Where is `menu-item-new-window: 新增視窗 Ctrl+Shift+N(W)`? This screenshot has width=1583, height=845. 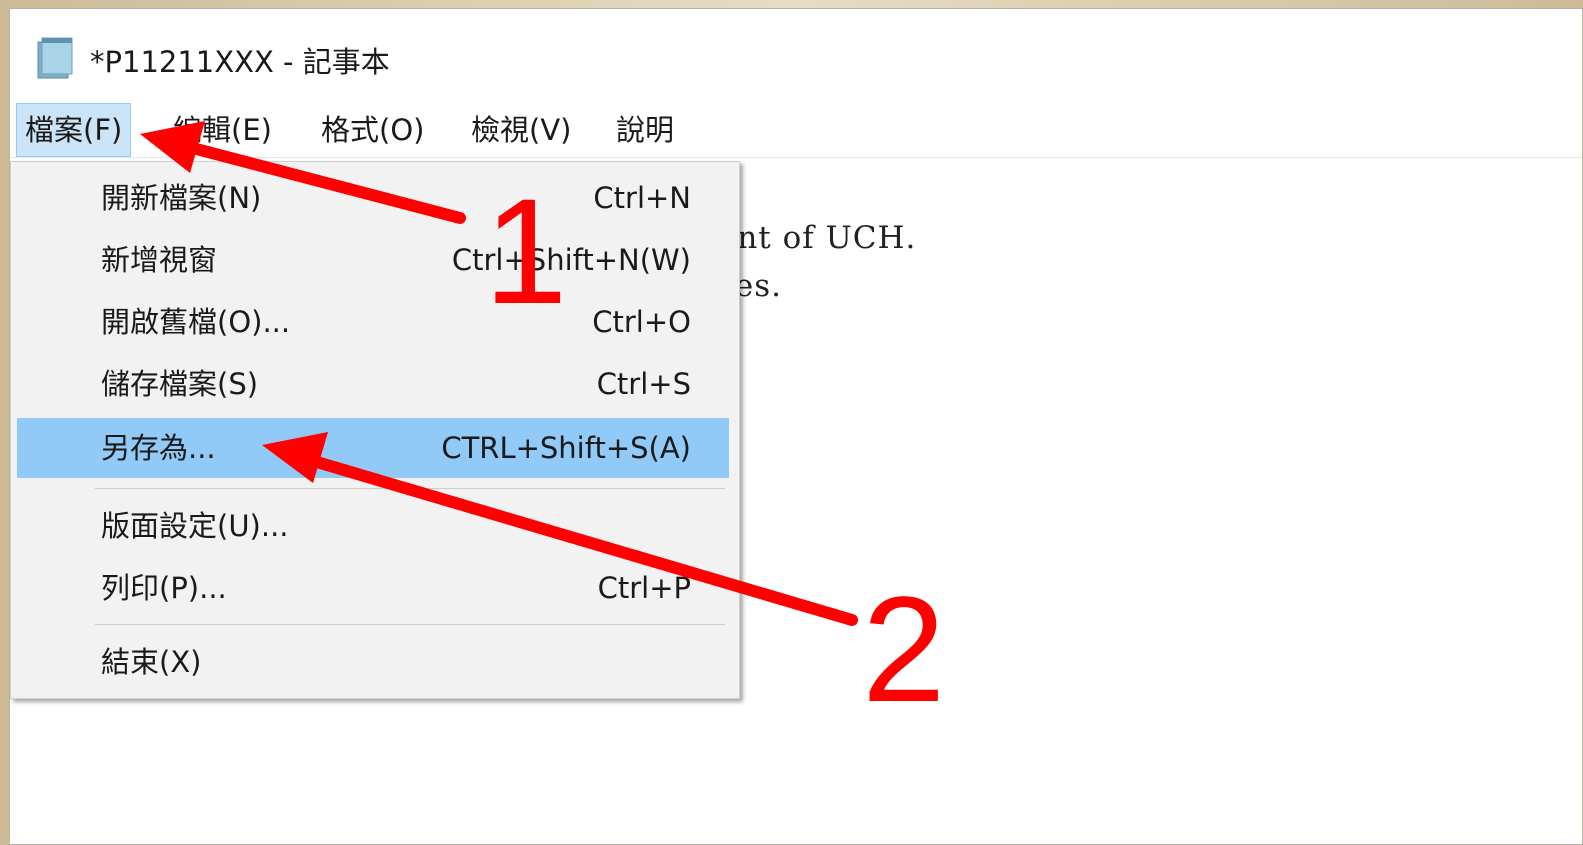
menu-item-new-window: 新增視窗 Ctrl+Shift+N(W) is located at coordinates (373, 260).